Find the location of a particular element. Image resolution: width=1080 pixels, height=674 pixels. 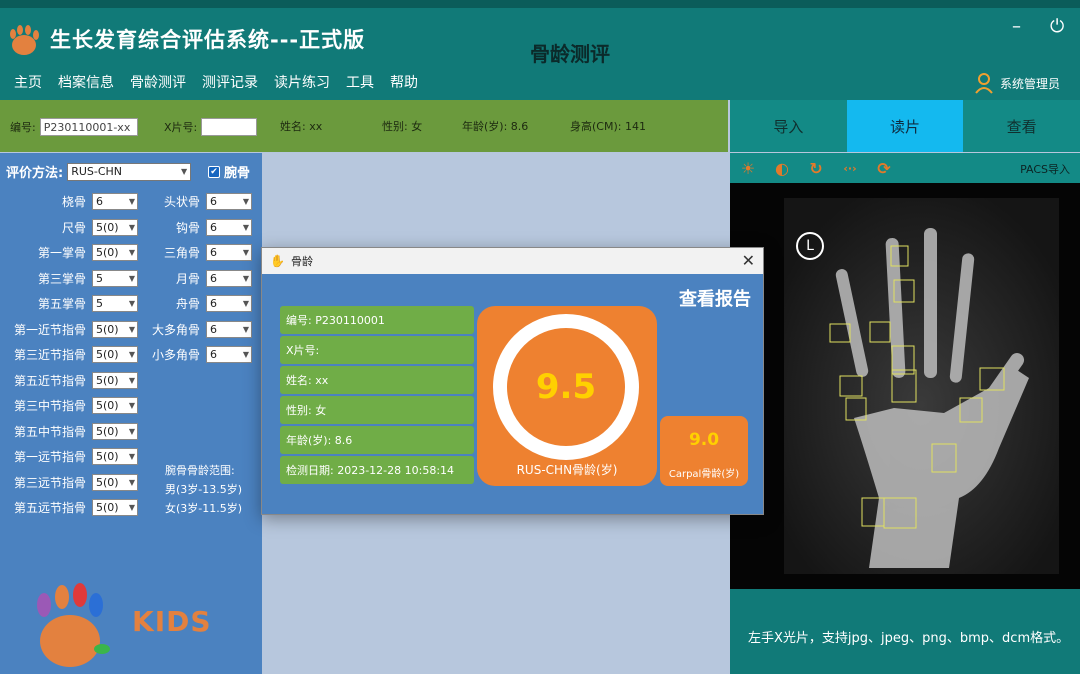

carpal-row: 三角骨 6 ▼ is located at coordinates (201, 252).